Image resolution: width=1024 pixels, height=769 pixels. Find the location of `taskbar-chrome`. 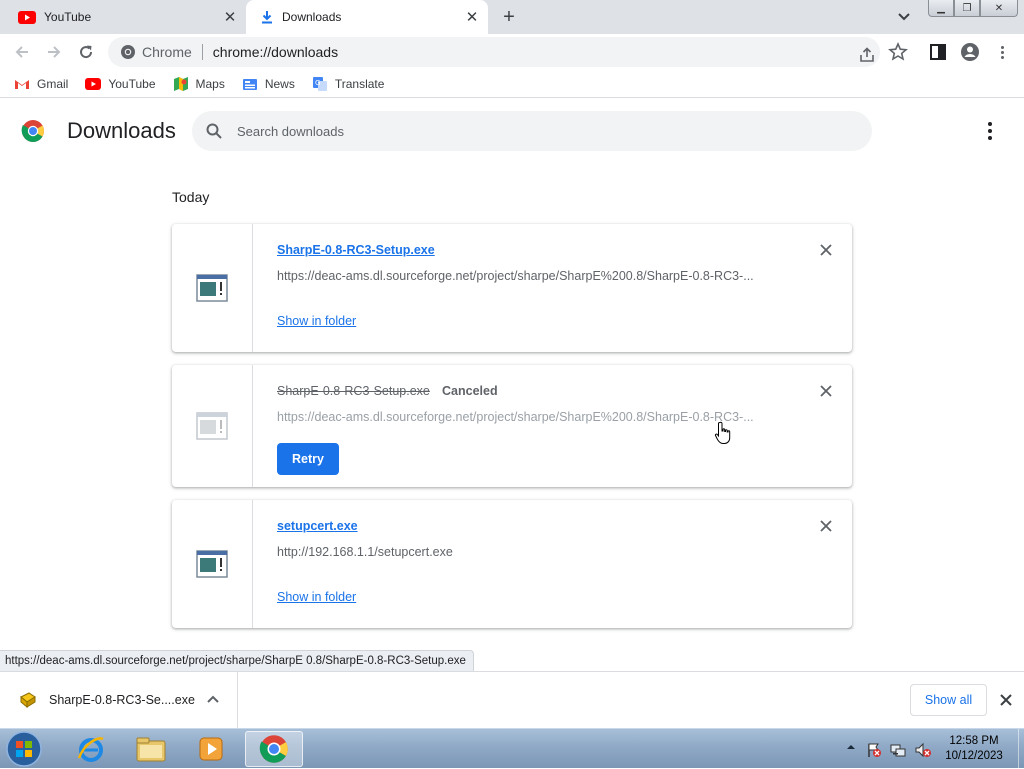

taskbar-chrome is located at coordinates (274, 749).